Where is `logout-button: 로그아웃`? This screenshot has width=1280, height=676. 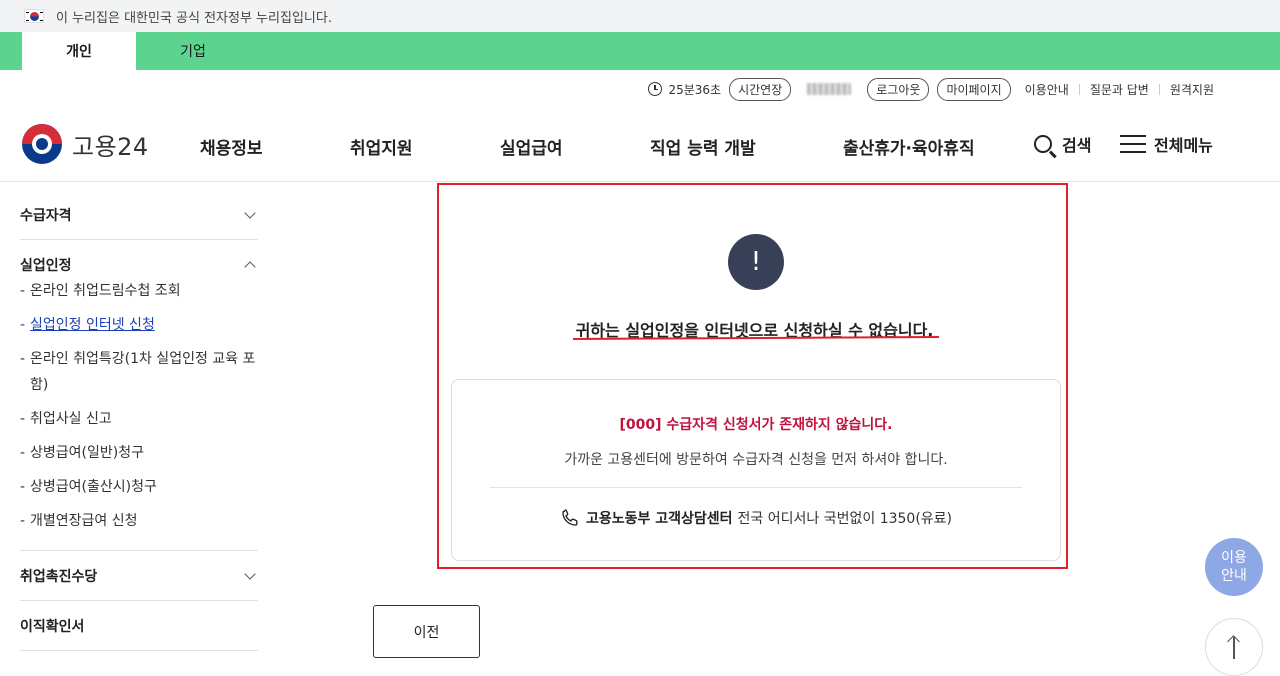
logout-button: 로그아웃 is located at coordinates (898, 89).